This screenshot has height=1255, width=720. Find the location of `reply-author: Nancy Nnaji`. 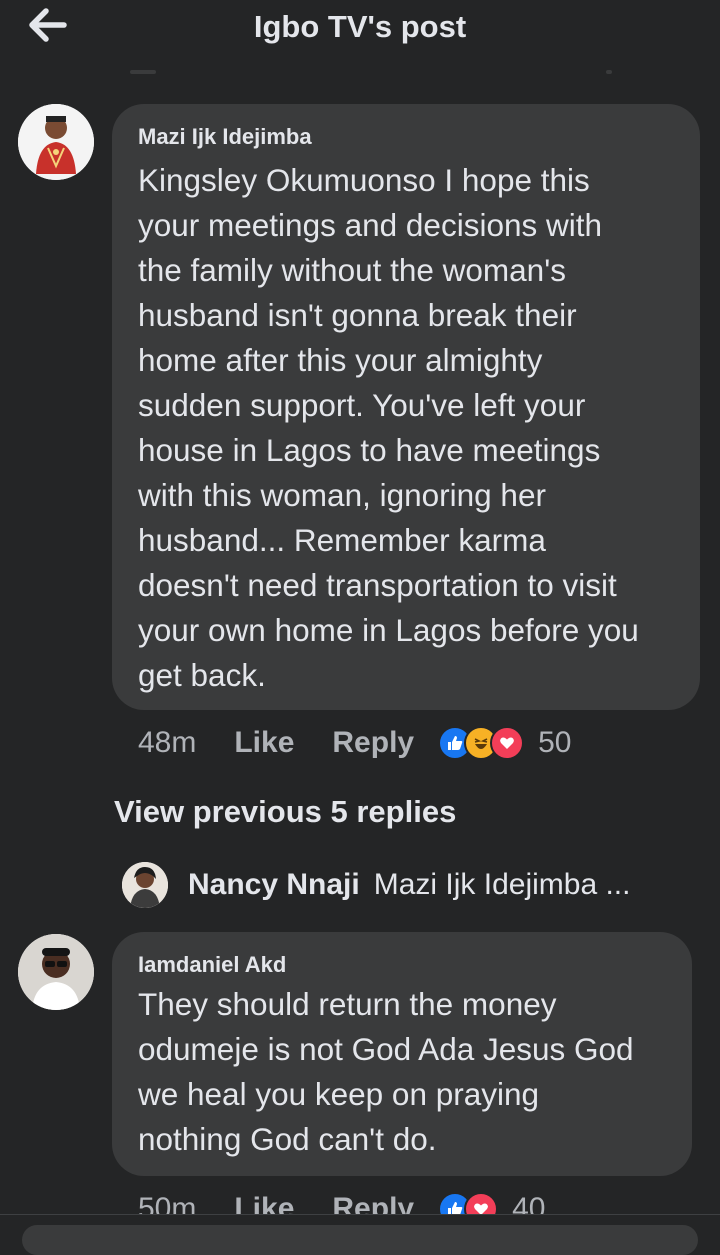

reply-author: Nancy Nnaji is located at coordinates (274, 885).